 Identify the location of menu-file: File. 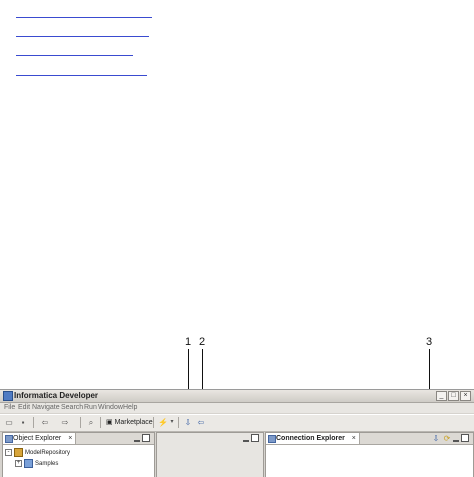
(9, 407).